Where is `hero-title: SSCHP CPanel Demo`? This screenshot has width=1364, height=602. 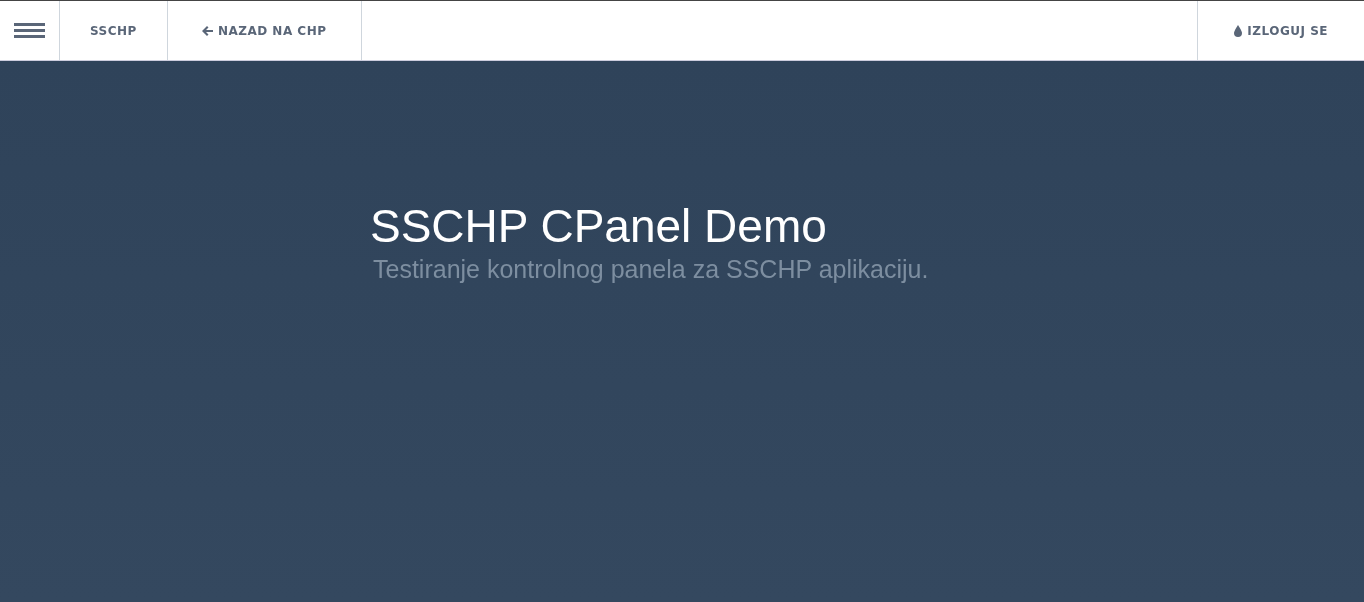
hero-title: SSCHP CPanel Demo is located at coordinates (599, 226).